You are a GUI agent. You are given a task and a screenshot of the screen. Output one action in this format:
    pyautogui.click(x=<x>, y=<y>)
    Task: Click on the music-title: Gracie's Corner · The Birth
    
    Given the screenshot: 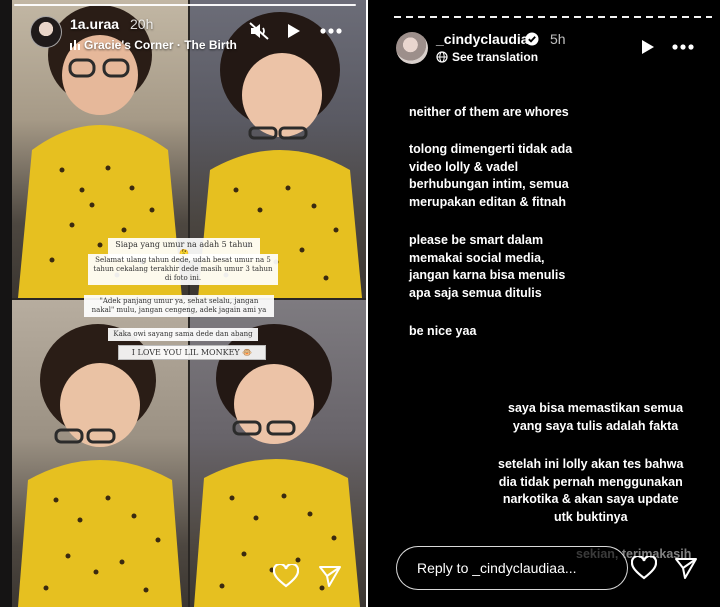 What is the action you would take?
    pyautogui.click(x=160, y=45)
    